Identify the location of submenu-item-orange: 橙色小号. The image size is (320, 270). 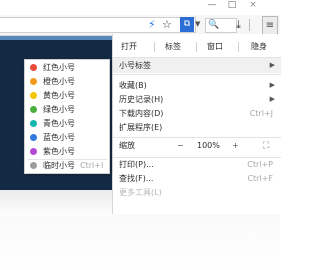
(67, 81).